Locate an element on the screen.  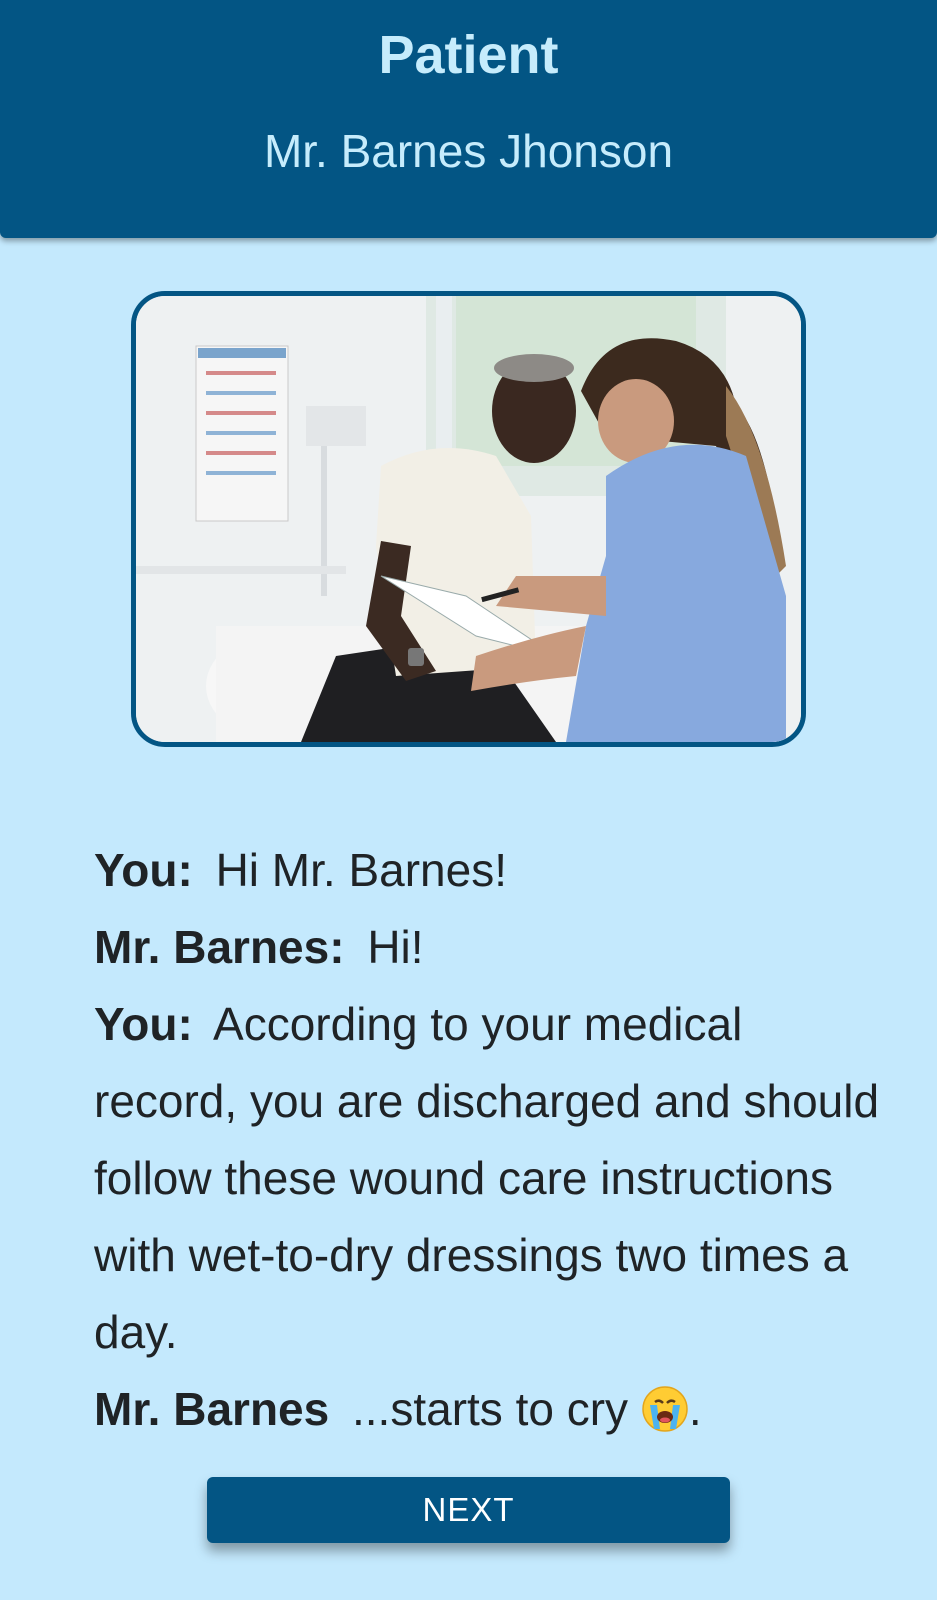
speaker-label: Mr. Barnes: is located at coordinates (219, 947).